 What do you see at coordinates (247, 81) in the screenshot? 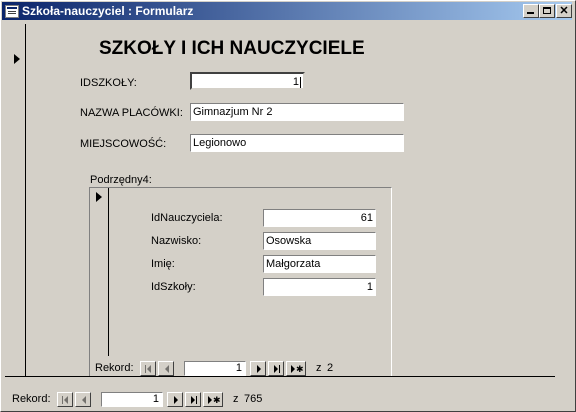
I see `idszkoly-field: 1` at bounding box center [247, 81].